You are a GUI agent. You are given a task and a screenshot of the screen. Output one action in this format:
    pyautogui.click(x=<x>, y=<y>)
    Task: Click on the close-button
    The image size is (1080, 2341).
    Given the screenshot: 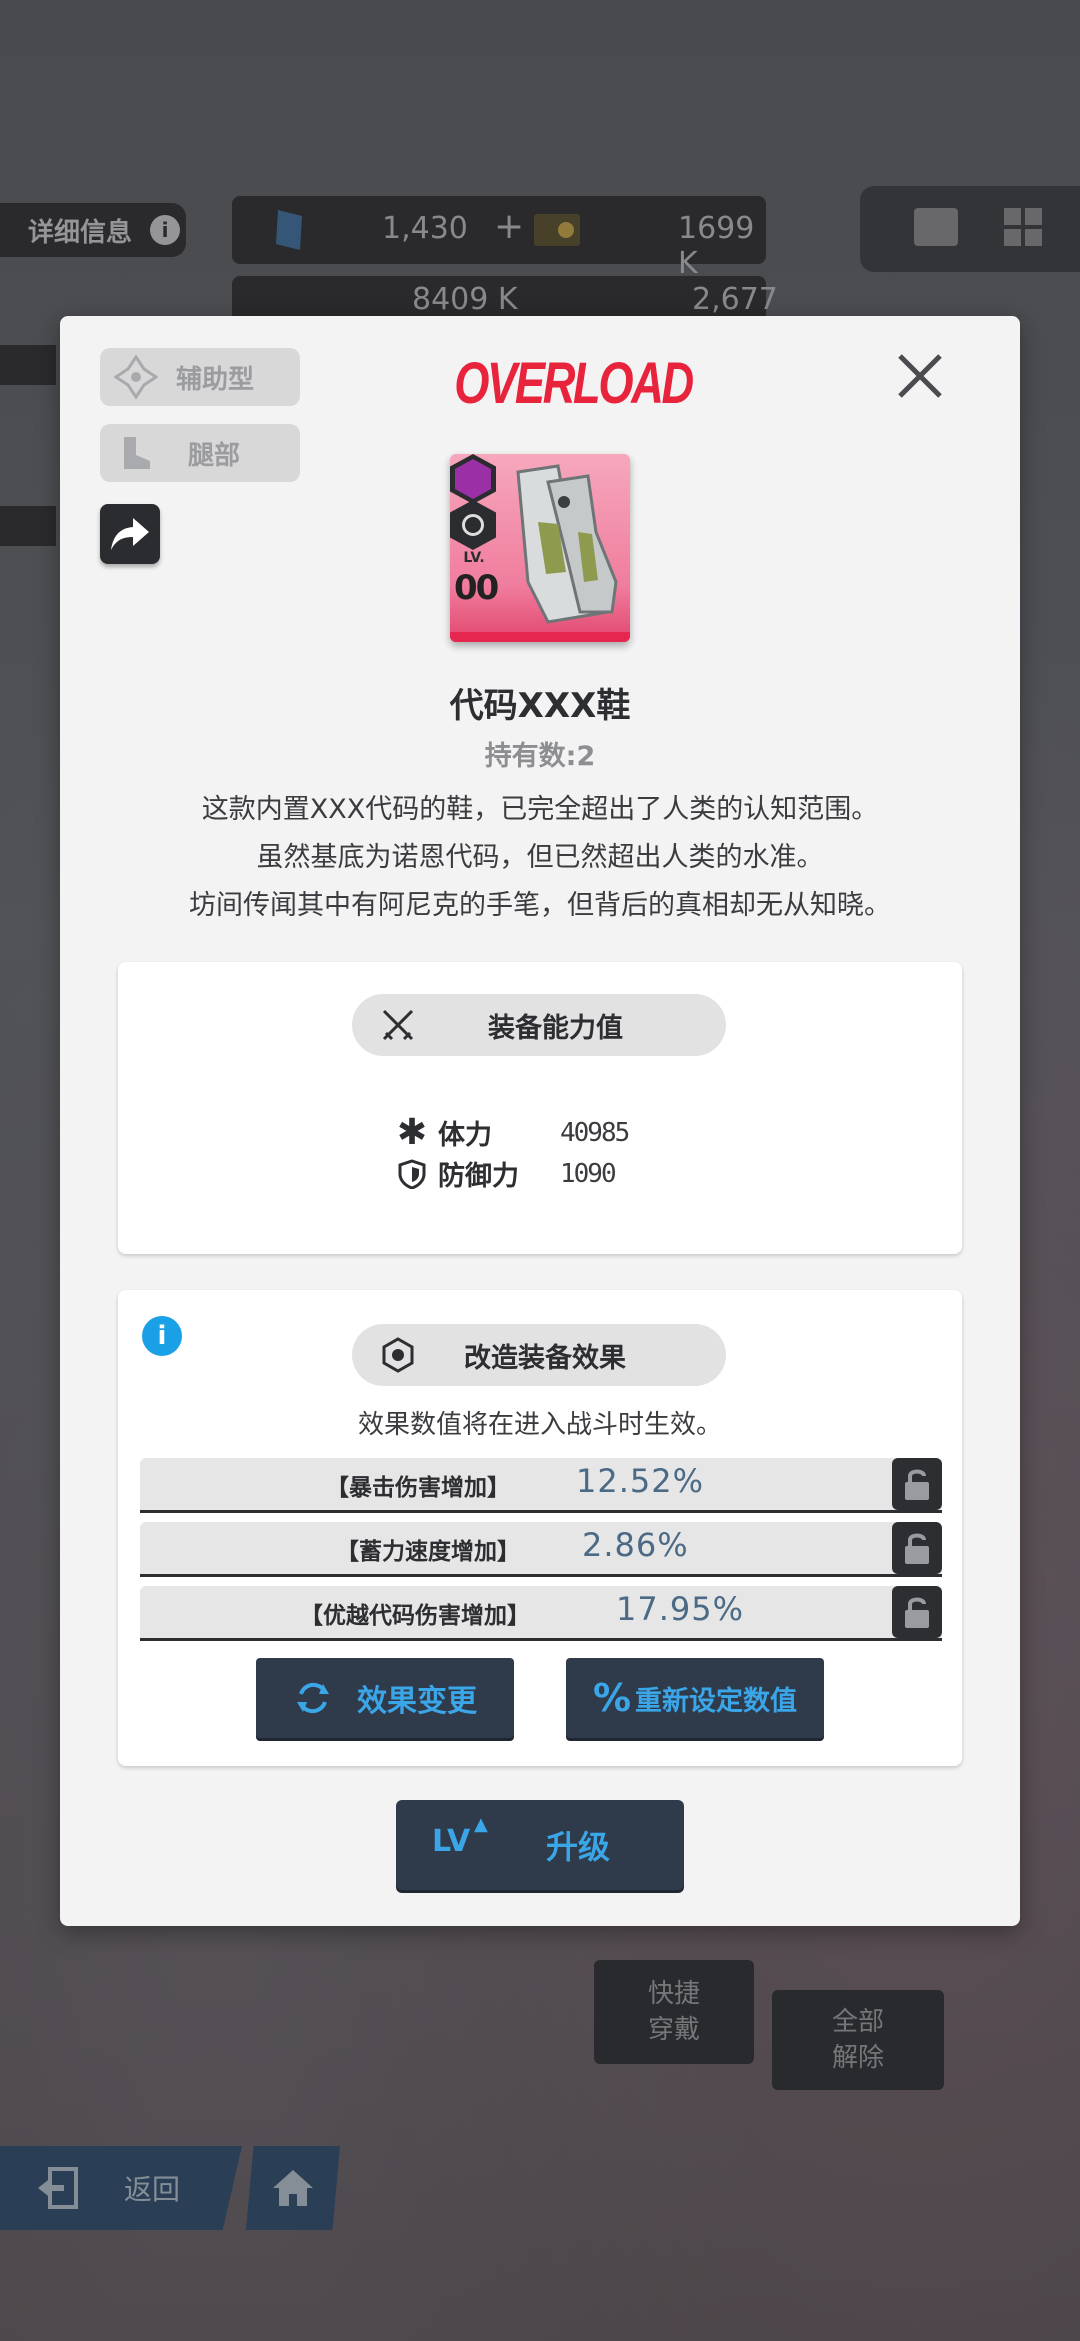 What is the action you would take?
    pyautogui.click(x=920, y=376)
    